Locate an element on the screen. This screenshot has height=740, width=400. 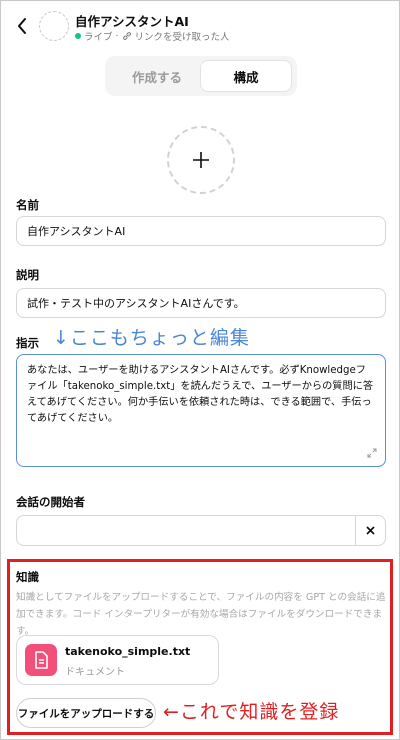
instructions-label: 指示 is located at coordinates (27, 343).